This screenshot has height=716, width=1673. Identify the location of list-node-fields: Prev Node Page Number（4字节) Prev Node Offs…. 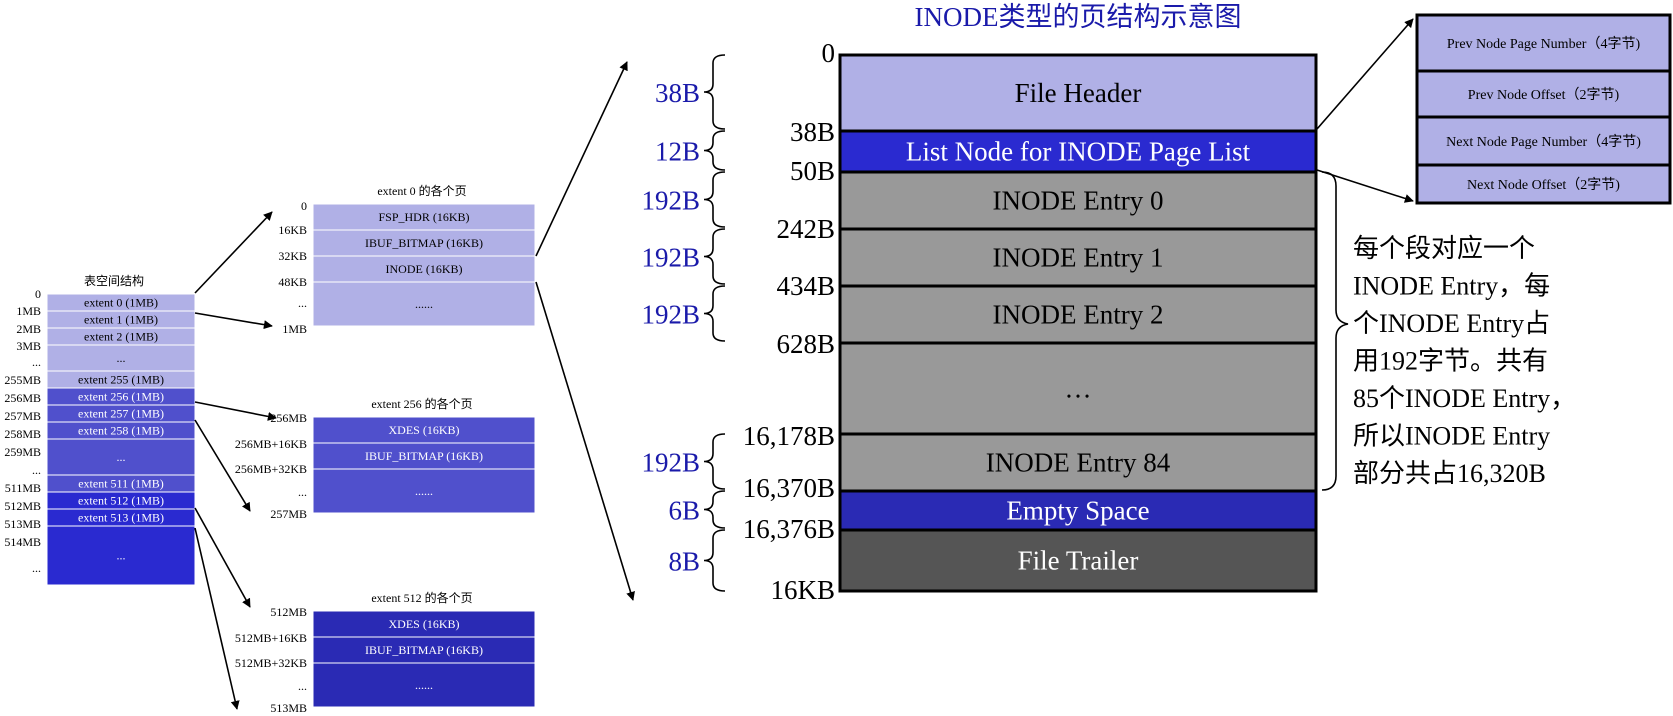
(1543, 109).